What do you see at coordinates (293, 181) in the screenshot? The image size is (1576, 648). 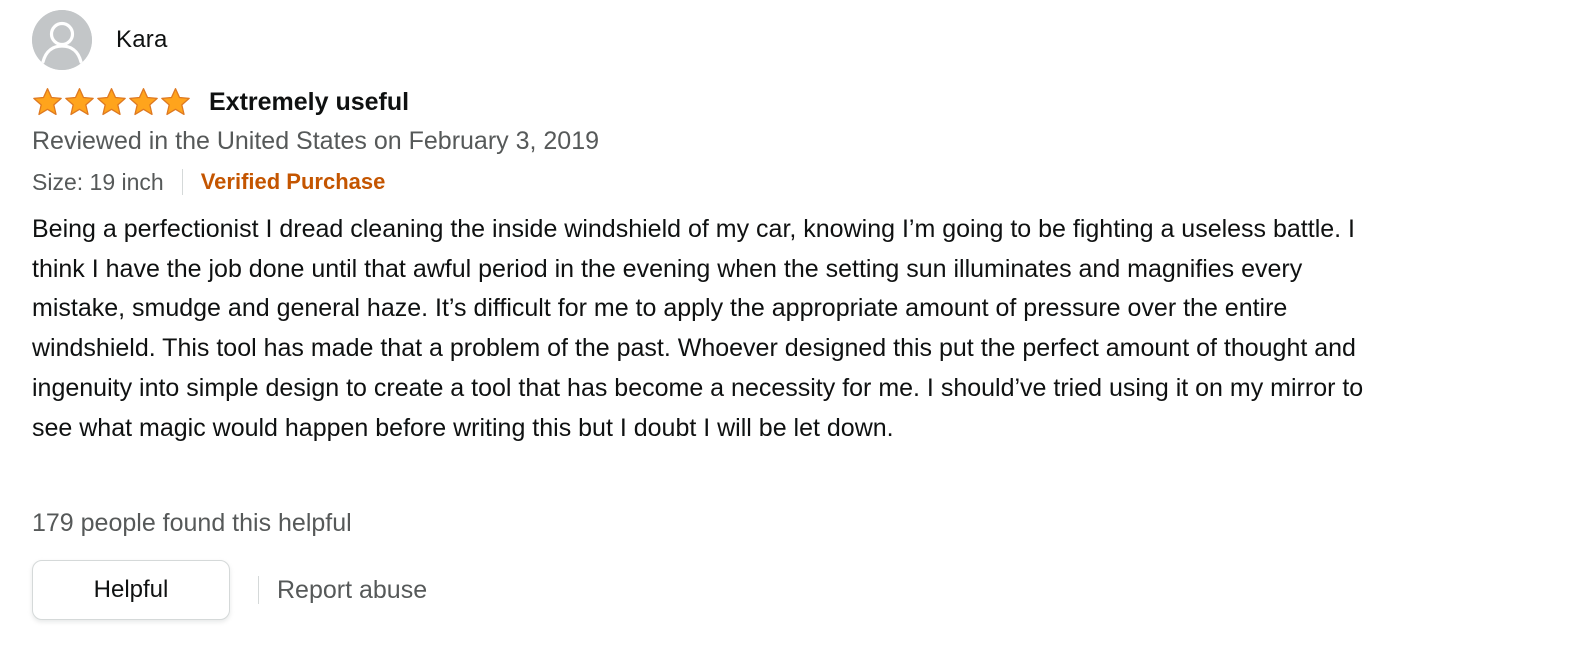 I see `verified-purchase-badge: Verified Purchase` at bounding box center [293, 181].